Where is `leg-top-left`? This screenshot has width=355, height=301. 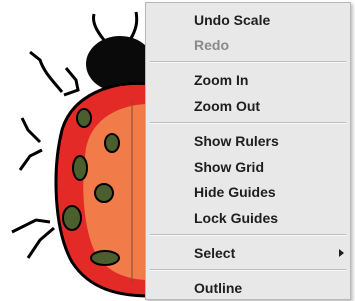 leg-top-left is located at coordinates (46, 71).